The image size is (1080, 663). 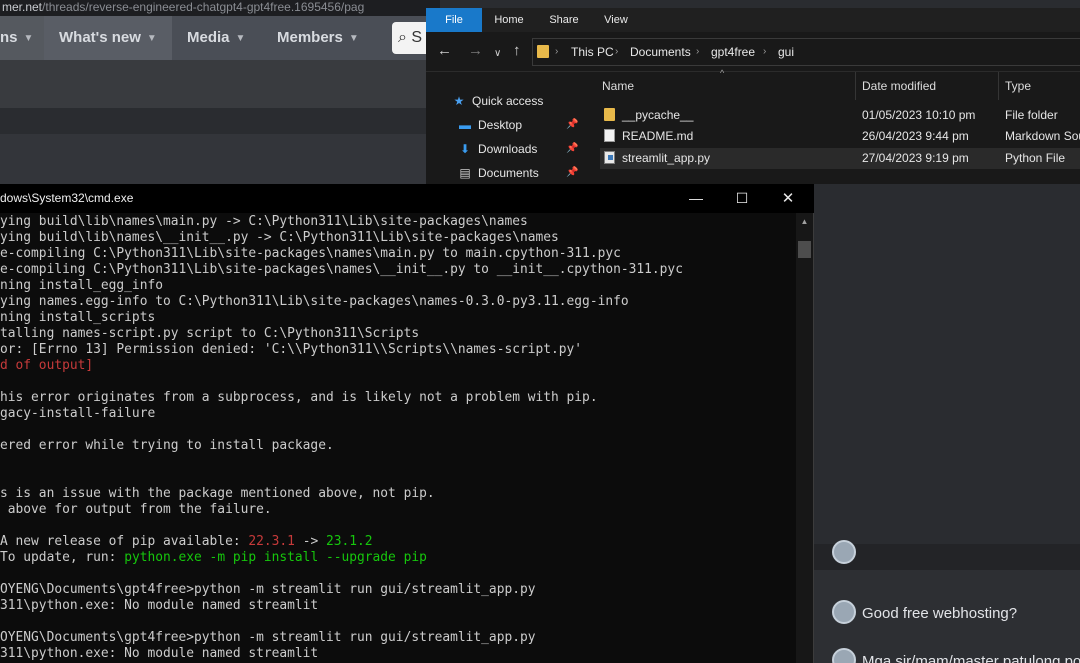 I want to click on console-line: ning install_egg_info, so click(x=81, y=286).